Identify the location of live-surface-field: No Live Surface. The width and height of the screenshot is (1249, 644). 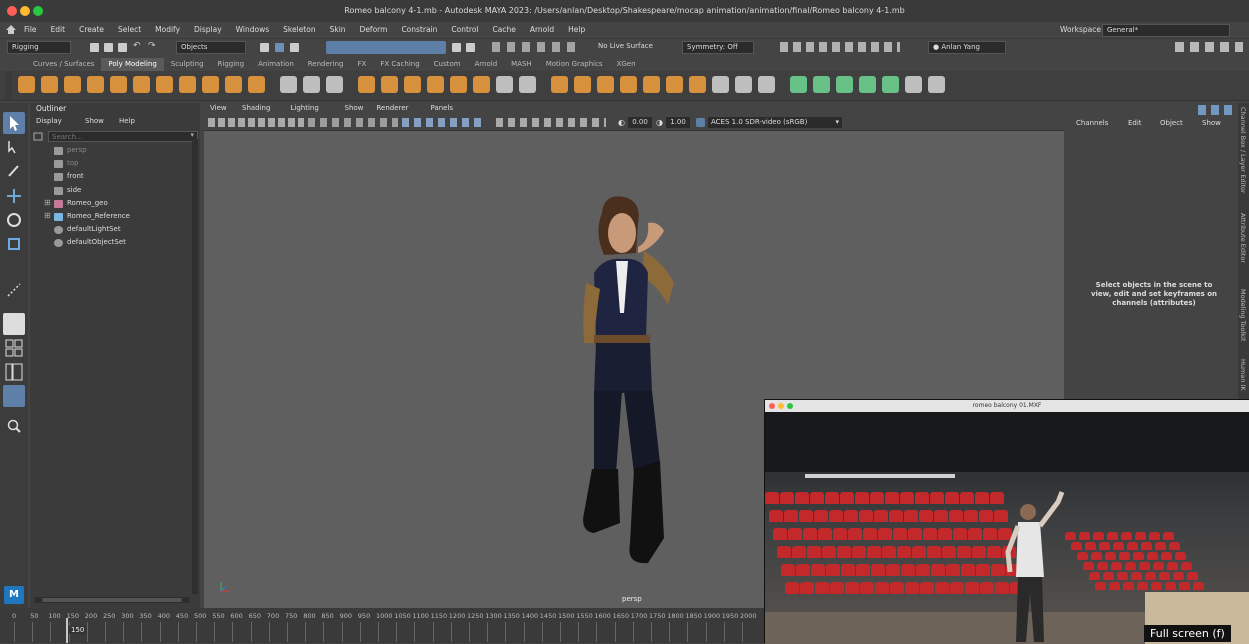
(630, 47).